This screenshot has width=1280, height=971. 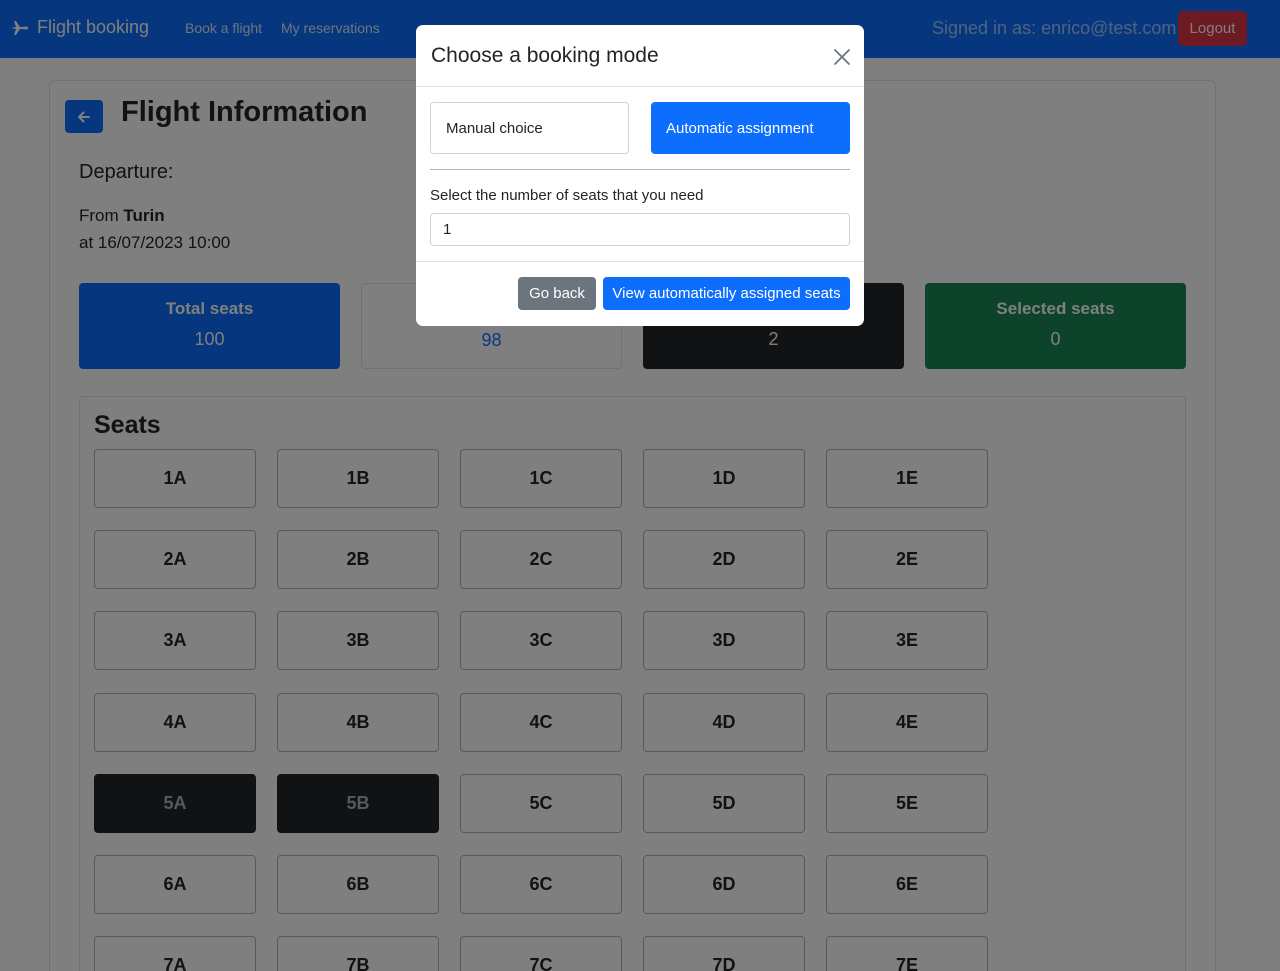 What do you see at coordinates (557, 293) in the screenshot?
I see `go-back-button: Go back` at bounding box center [557, 293].